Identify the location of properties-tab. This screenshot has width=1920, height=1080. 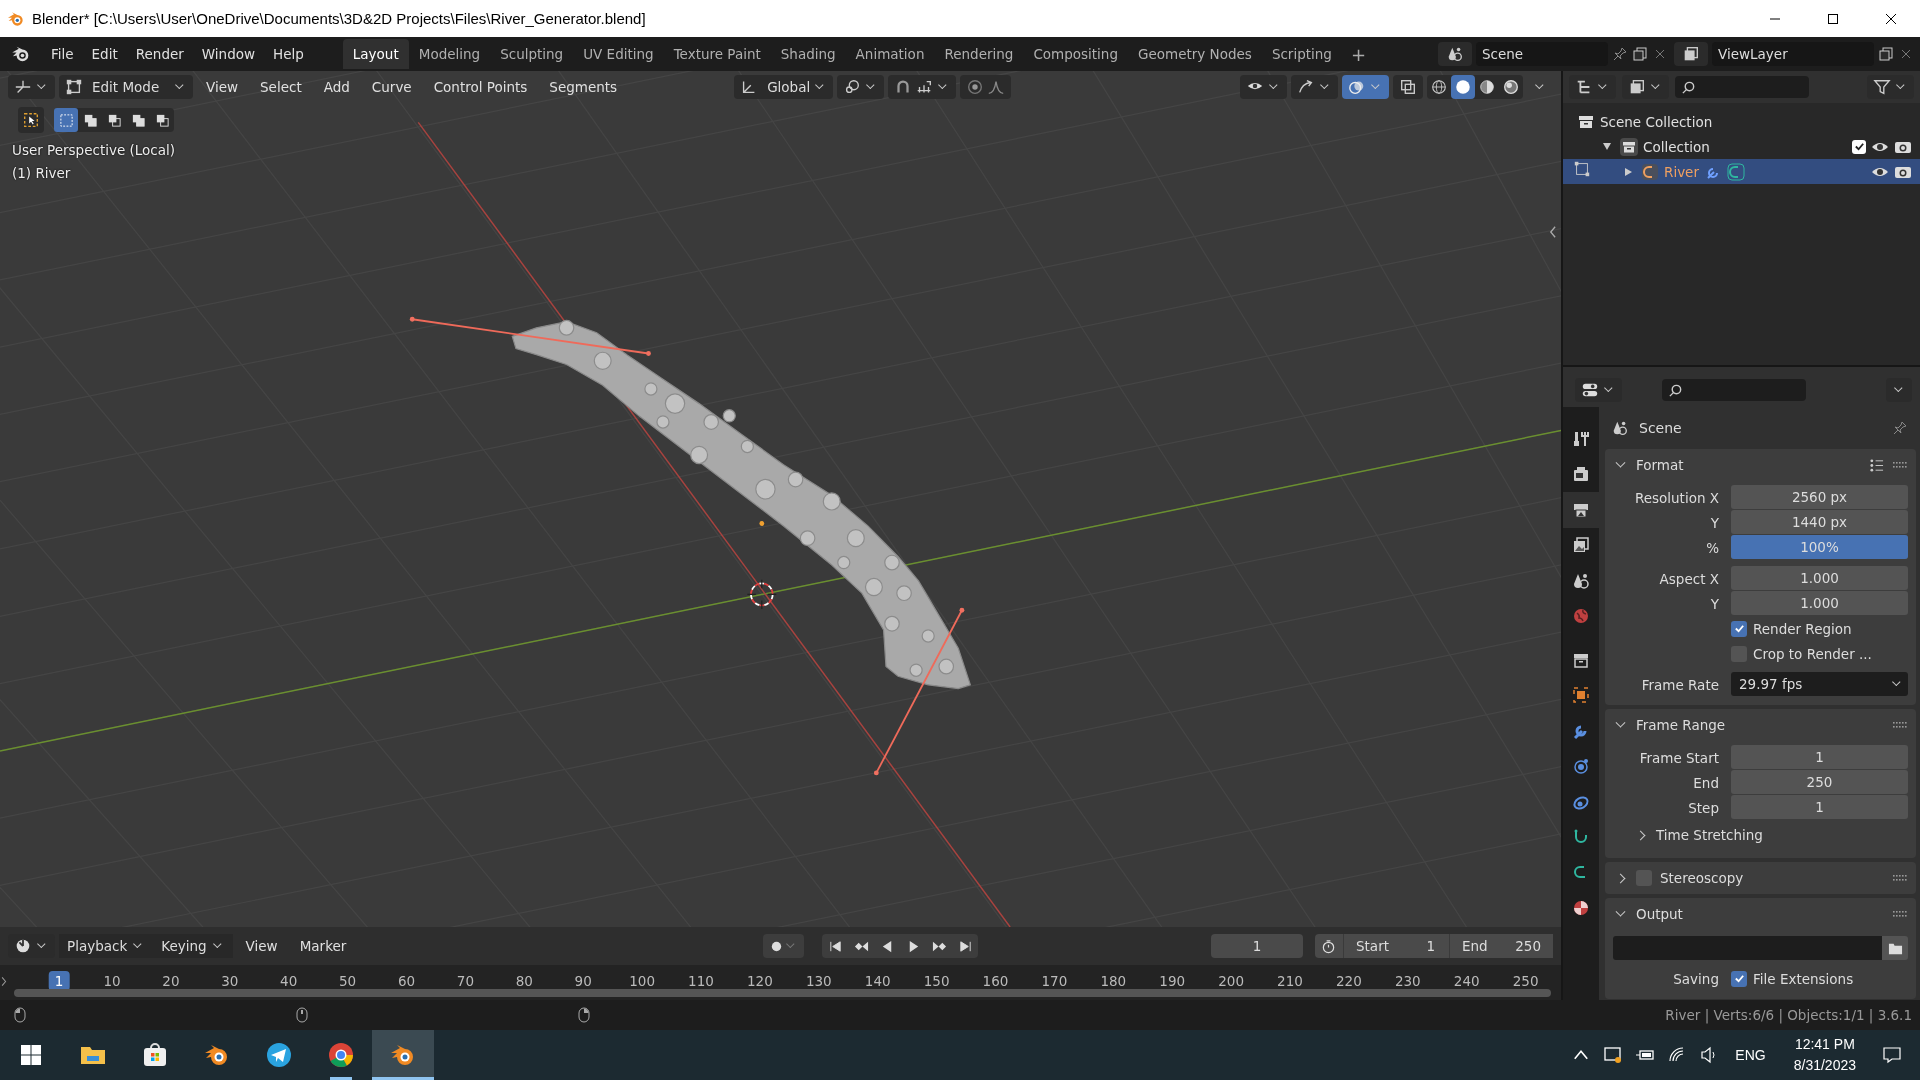
(1581, 510).